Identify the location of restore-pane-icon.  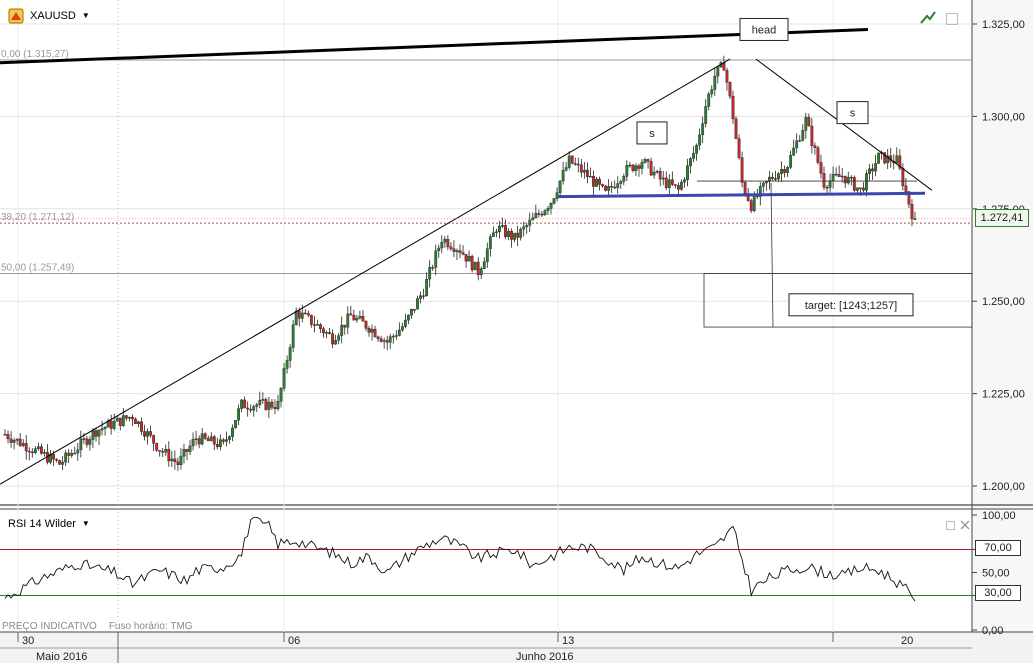
(950, 525).